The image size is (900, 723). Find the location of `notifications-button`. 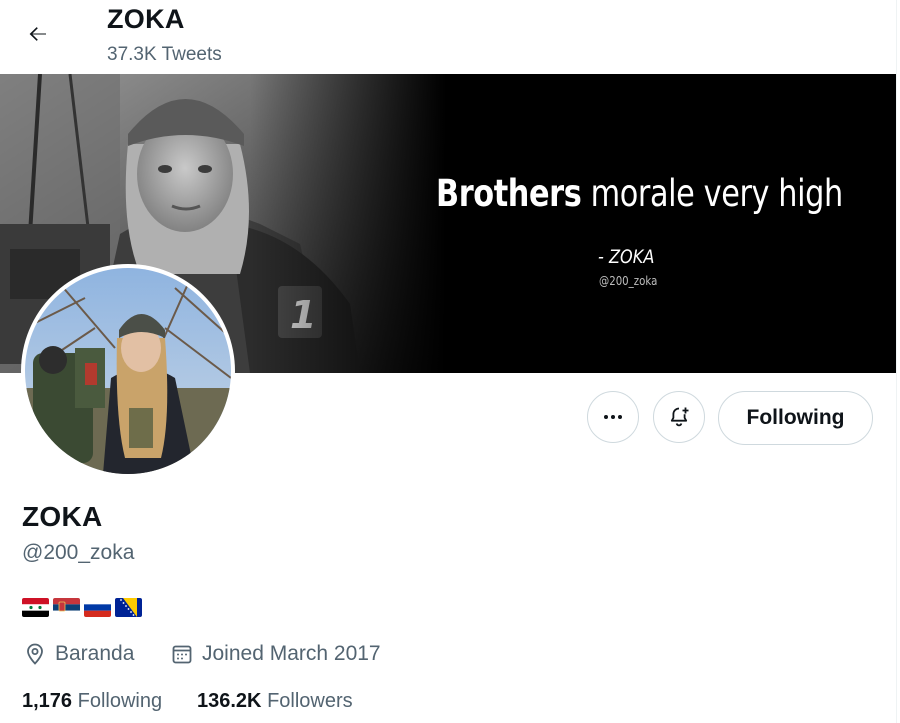

notifications-button is located at coordinates (679, 417).